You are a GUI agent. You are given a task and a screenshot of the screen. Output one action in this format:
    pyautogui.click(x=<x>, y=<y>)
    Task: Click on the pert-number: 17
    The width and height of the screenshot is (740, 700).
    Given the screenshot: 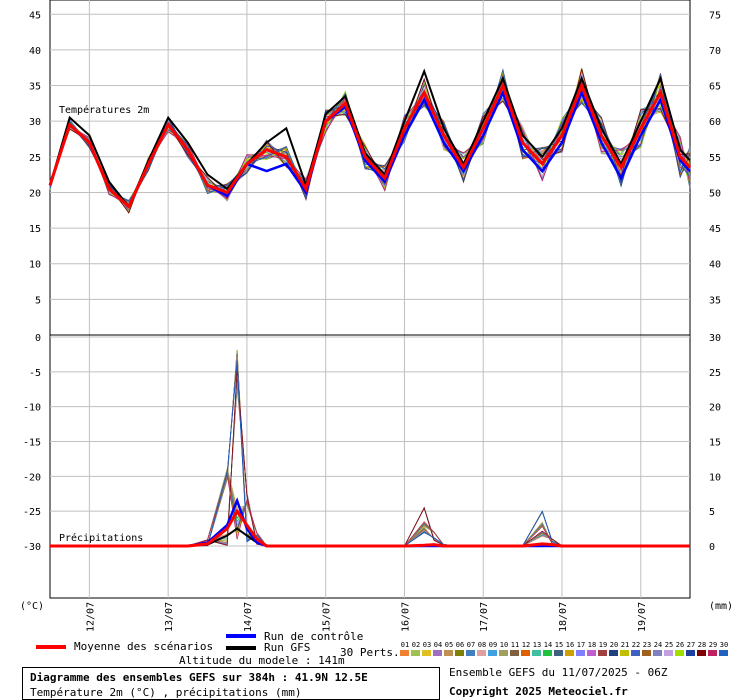 What is the action you would take?
    pyautogui.click(x=581, y=645)
    